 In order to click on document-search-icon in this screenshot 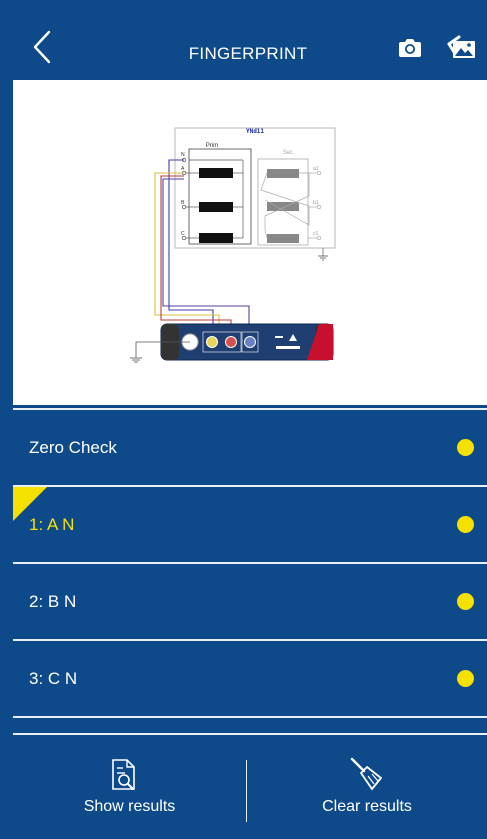, I will do `click(123, 774)`.